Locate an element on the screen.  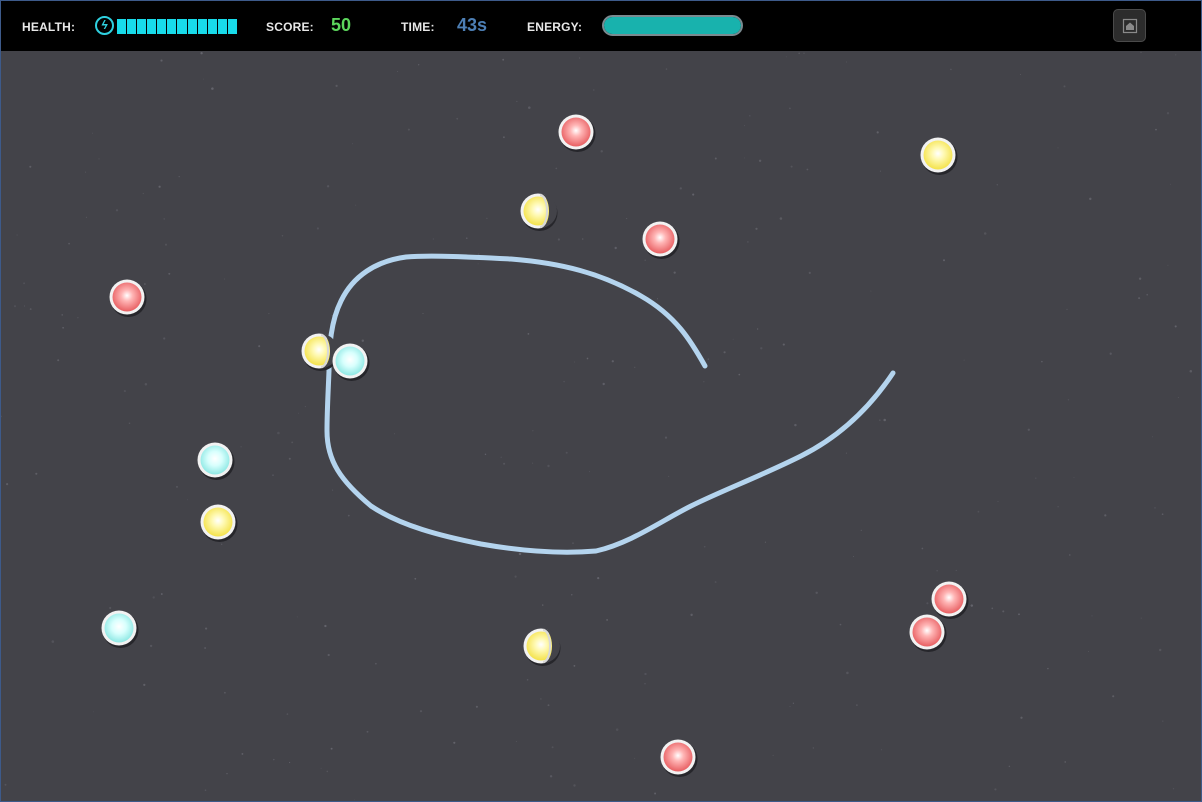
home-button is located at coordinates (1129, 25).